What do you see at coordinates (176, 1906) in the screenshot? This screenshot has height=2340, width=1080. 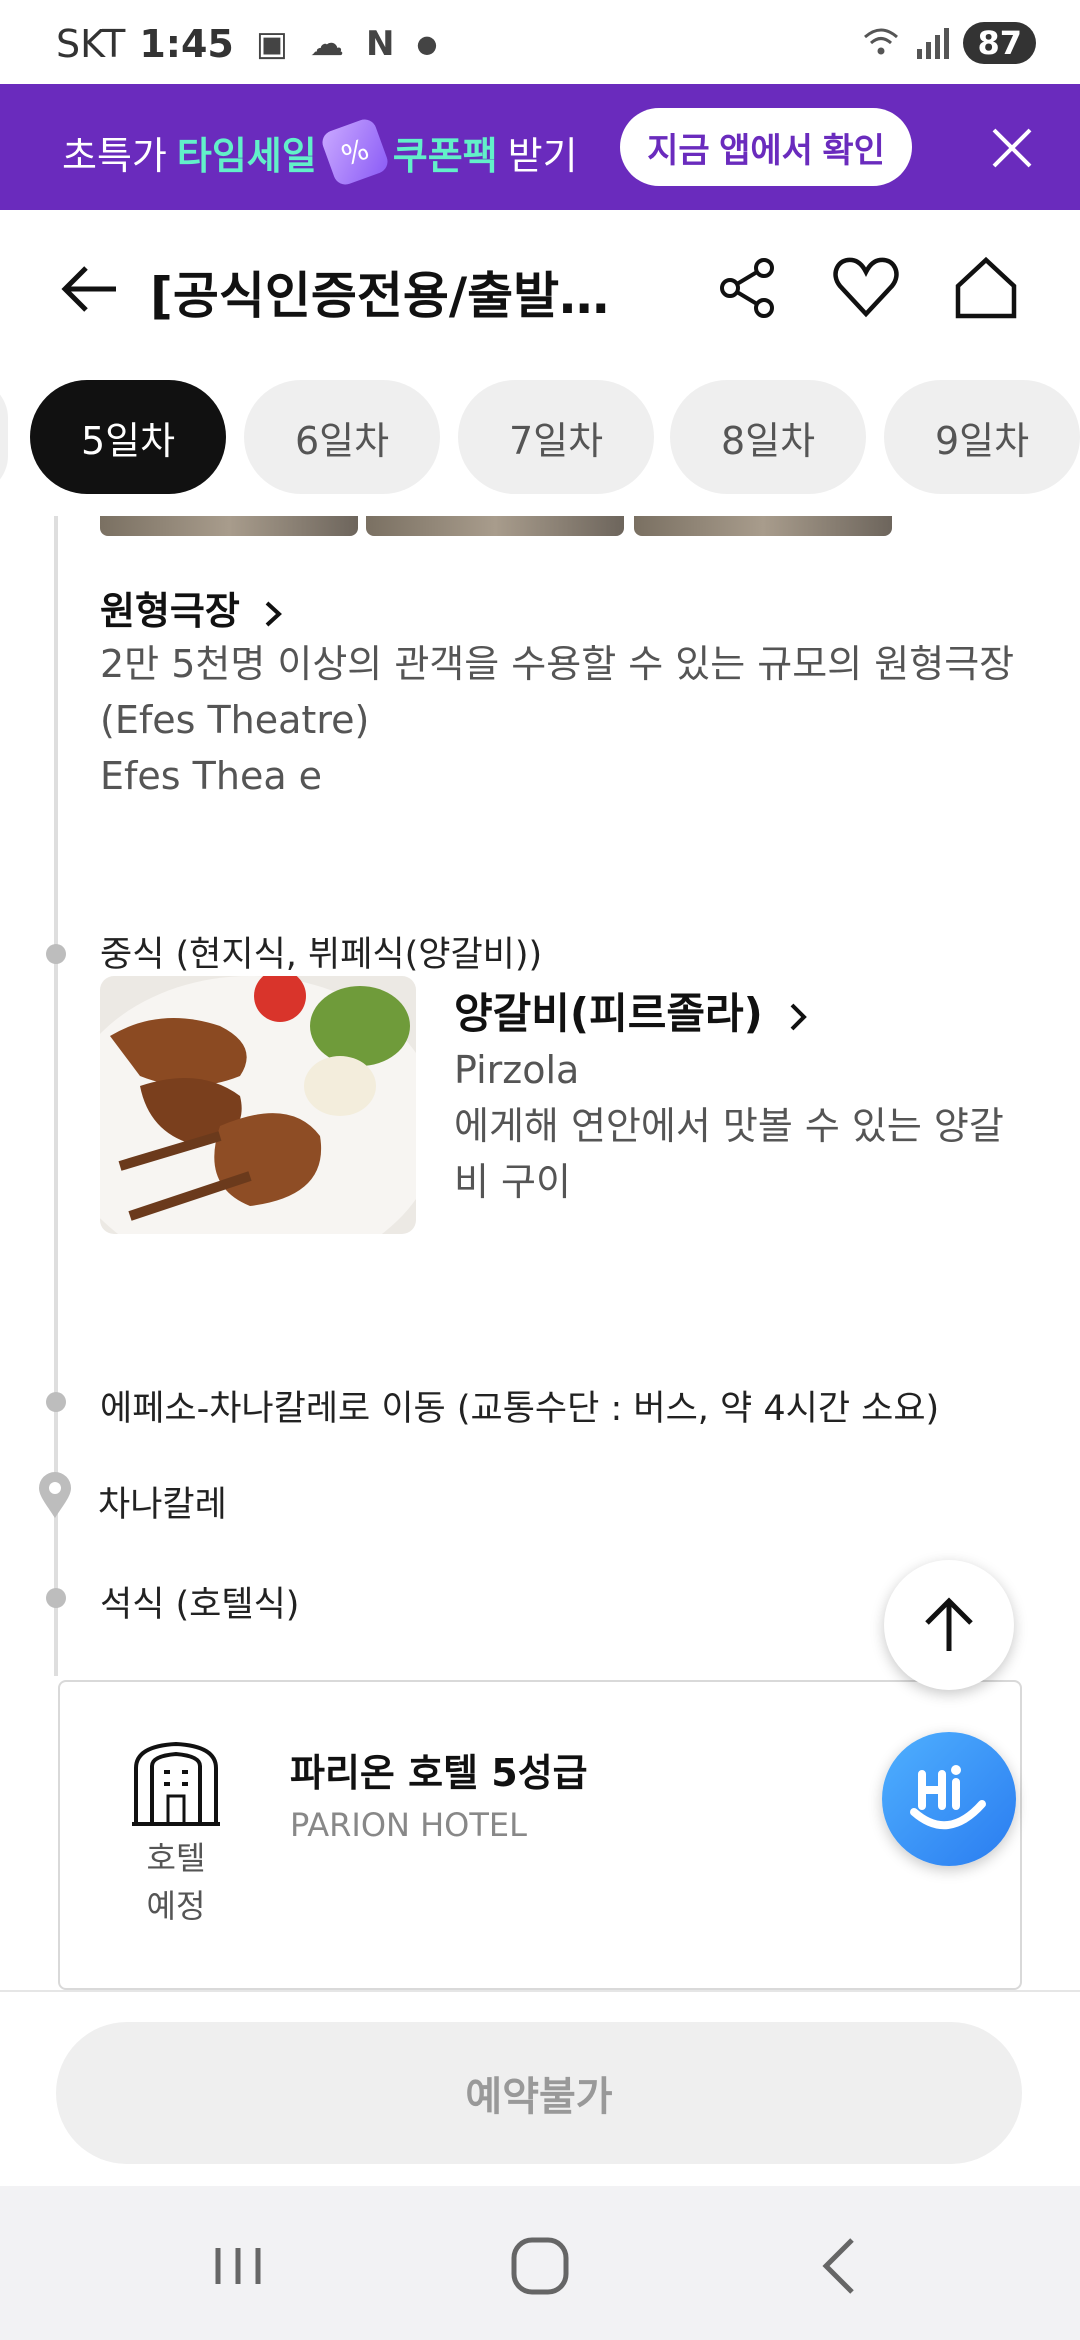 I see `hotel-status-line2: 예정` at bounding box center [176, 1906].